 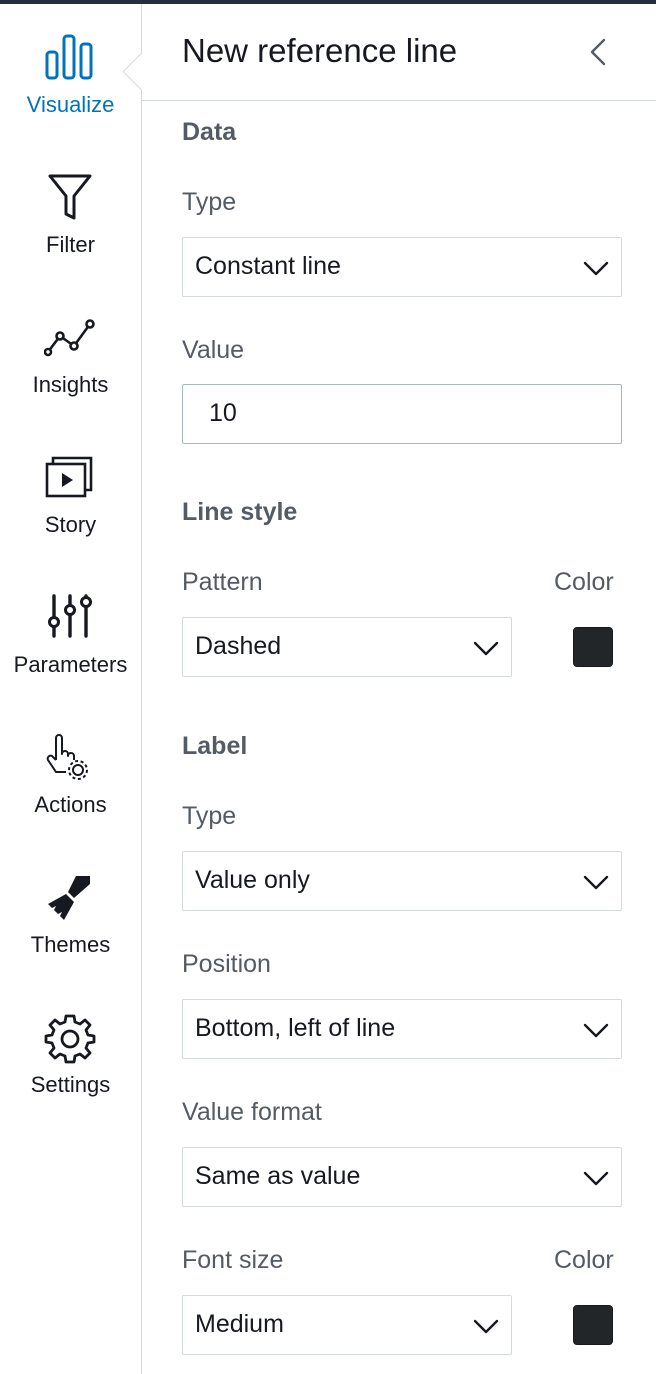 What do you see at coordinates (70, 197) in the screenshot?
I see `filter-icon` at bounding box center [70, 197].